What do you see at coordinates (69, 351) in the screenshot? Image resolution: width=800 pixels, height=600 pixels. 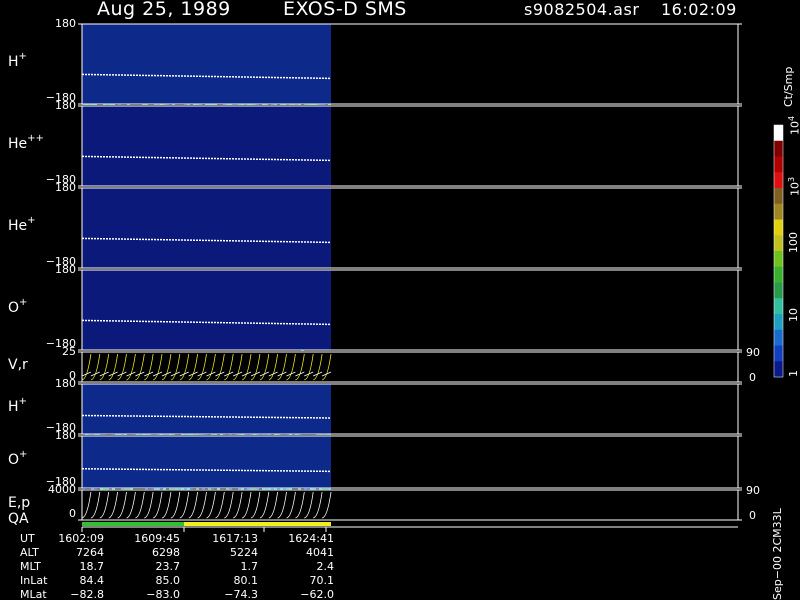 I see `y-tick-top: 25` at bounding box center [69, 351].